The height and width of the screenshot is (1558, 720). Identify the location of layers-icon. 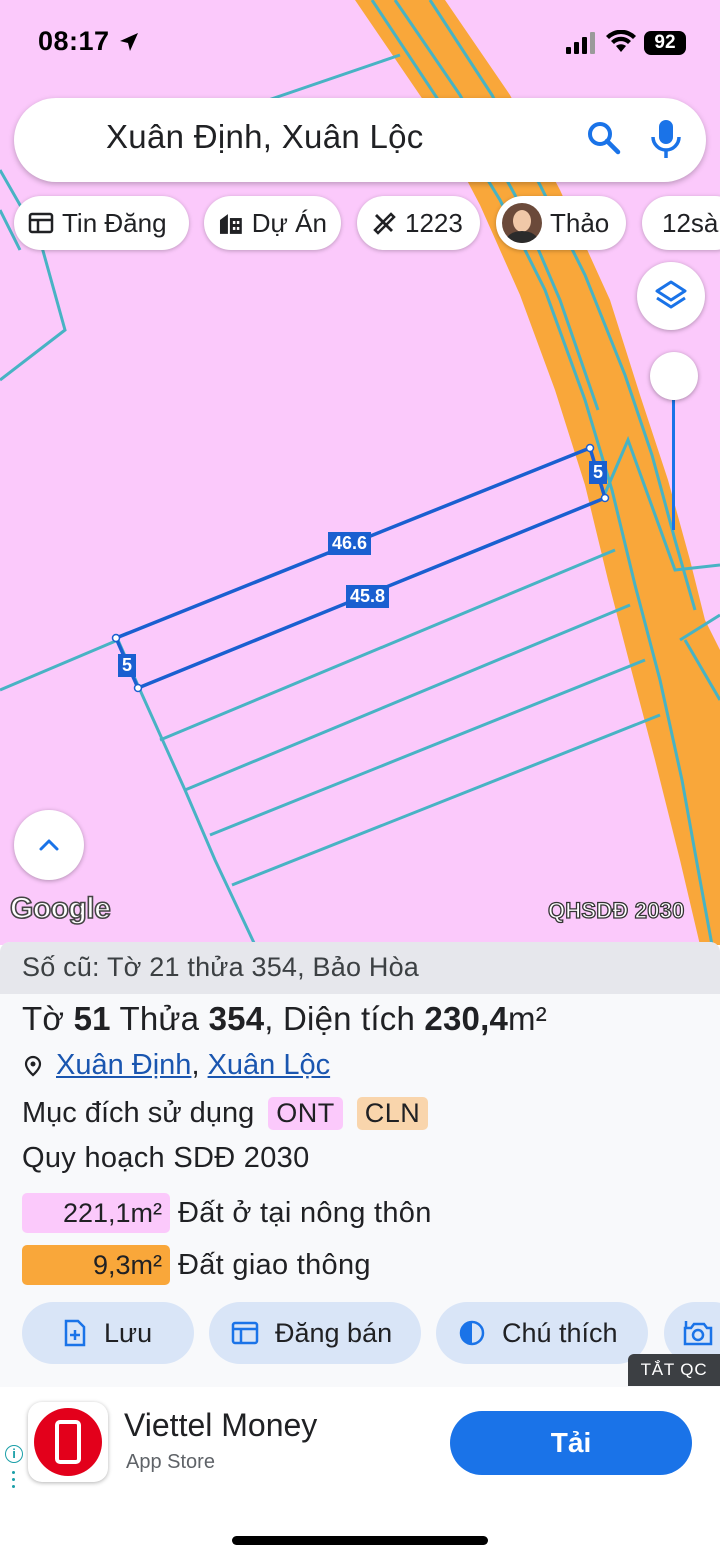
(671, 294).